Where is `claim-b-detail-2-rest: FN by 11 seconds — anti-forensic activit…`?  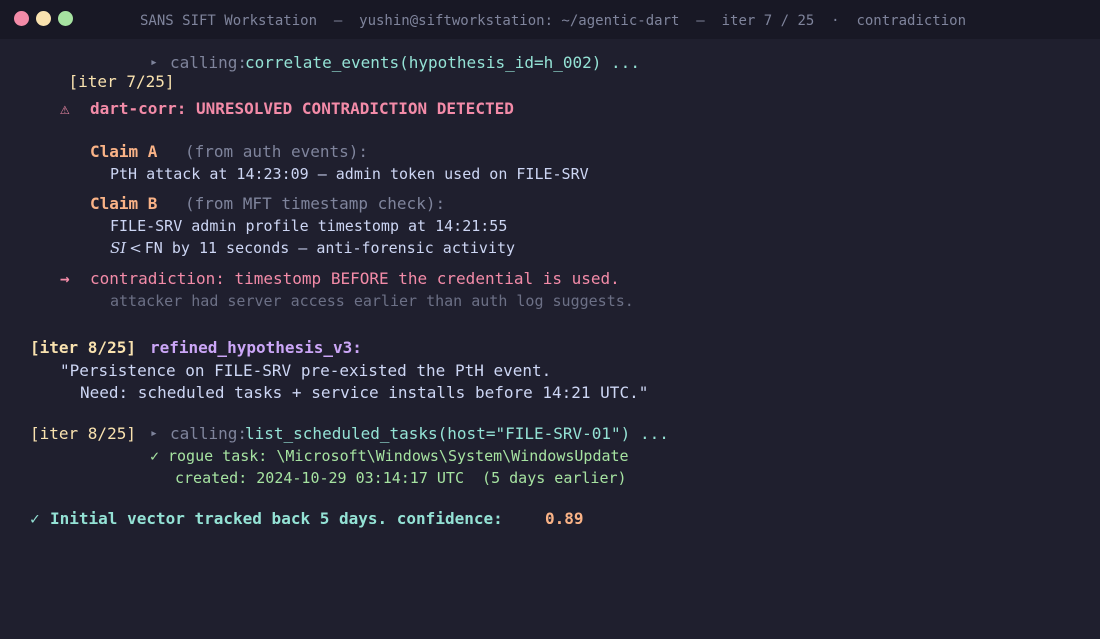
claim-b-detail-2-rest: FN by 11 seconds — anti-forensic activit… is located at coordinates (330, 248).